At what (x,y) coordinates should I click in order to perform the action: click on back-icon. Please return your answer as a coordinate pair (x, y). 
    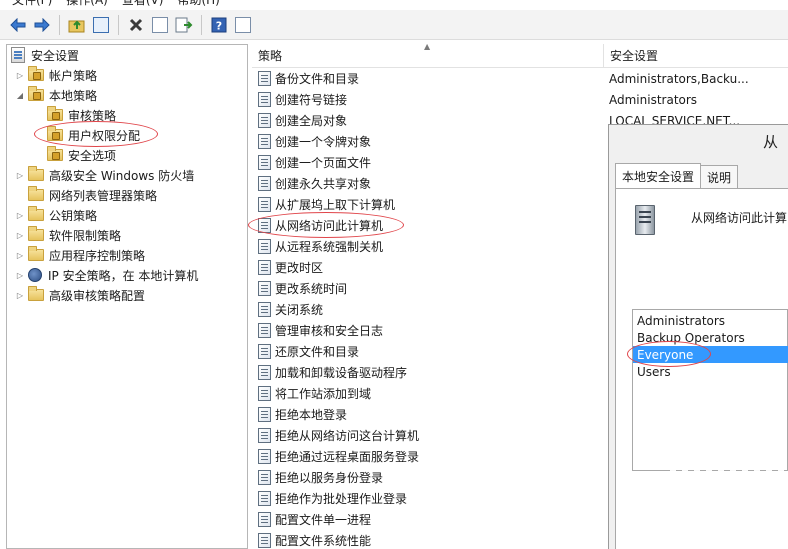
    Looking at the image, I should click on (18, 25).